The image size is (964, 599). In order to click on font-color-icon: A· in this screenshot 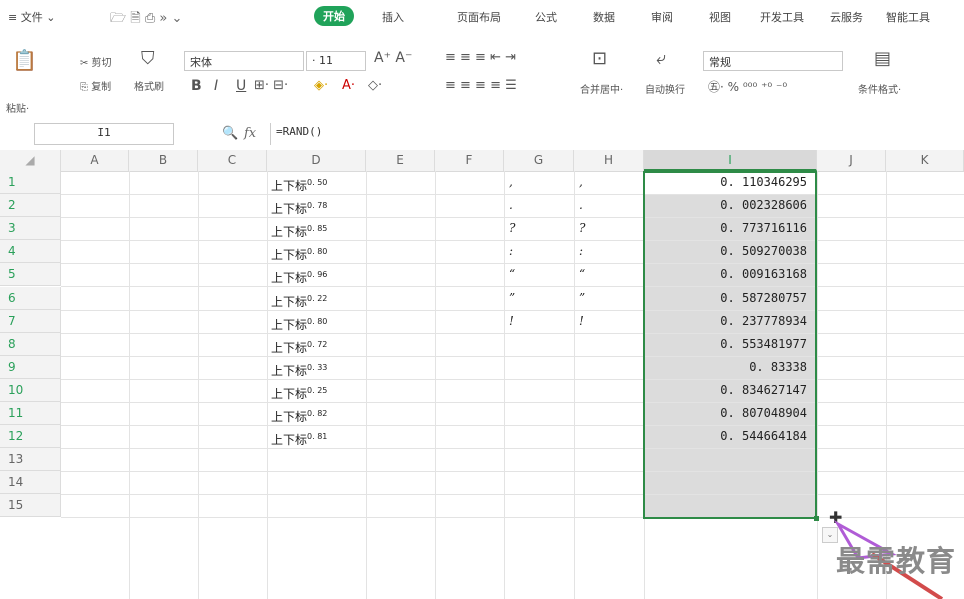, I will do `click(348, 85)`.